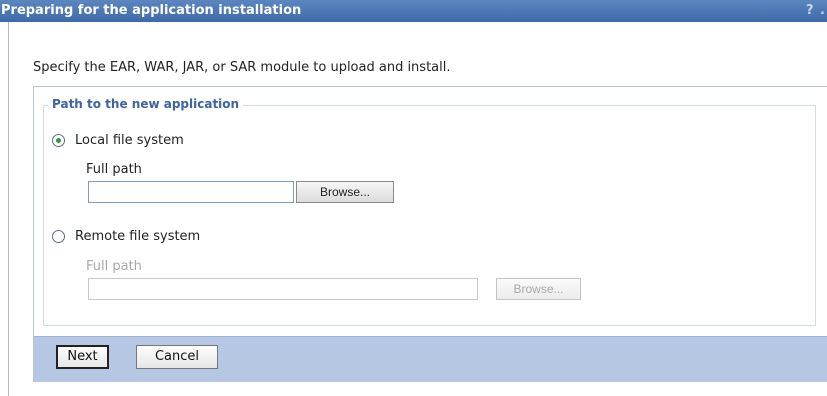 The height and width of the screenshot is (396, 827). What do you see at coordinates (114, 169) in the screenshot?
I see `local-full-path-label: Full path` at bounding box center [114, 169].